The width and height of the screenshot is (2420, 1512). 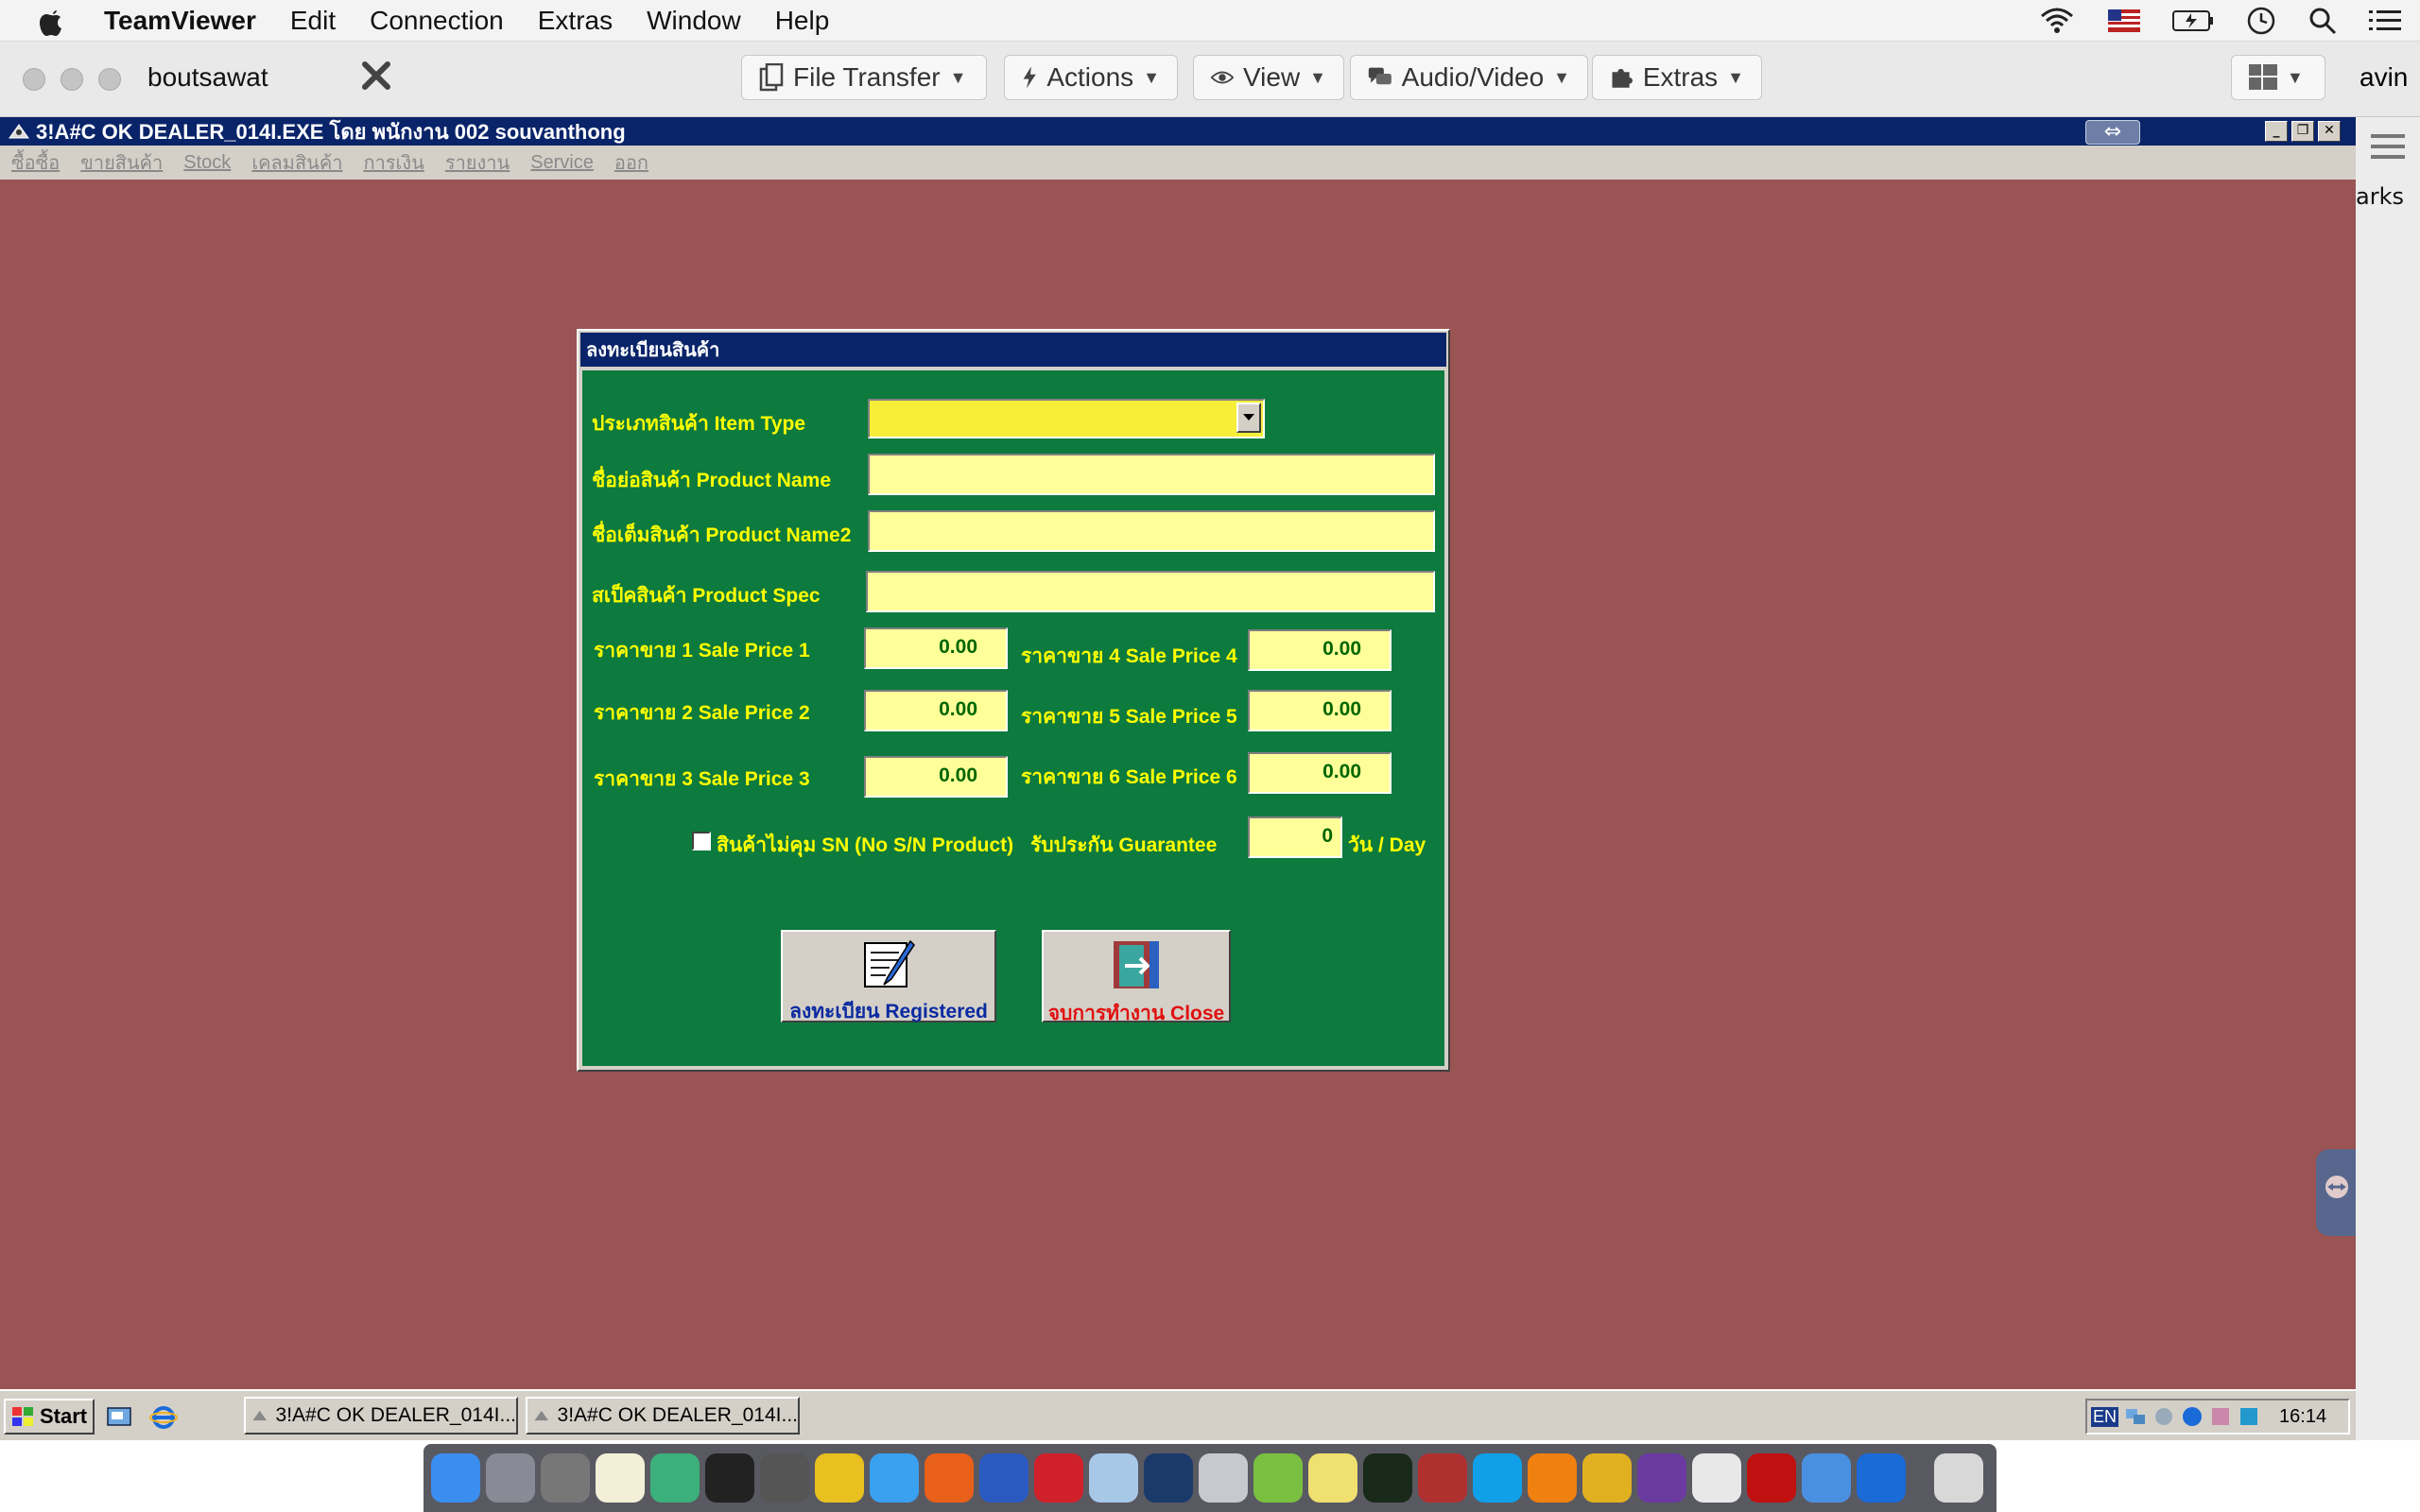 What do you see at coordinates (2261, 21) in the screenshot?
I see `clock-icon` at bounding box center [2261, 21].